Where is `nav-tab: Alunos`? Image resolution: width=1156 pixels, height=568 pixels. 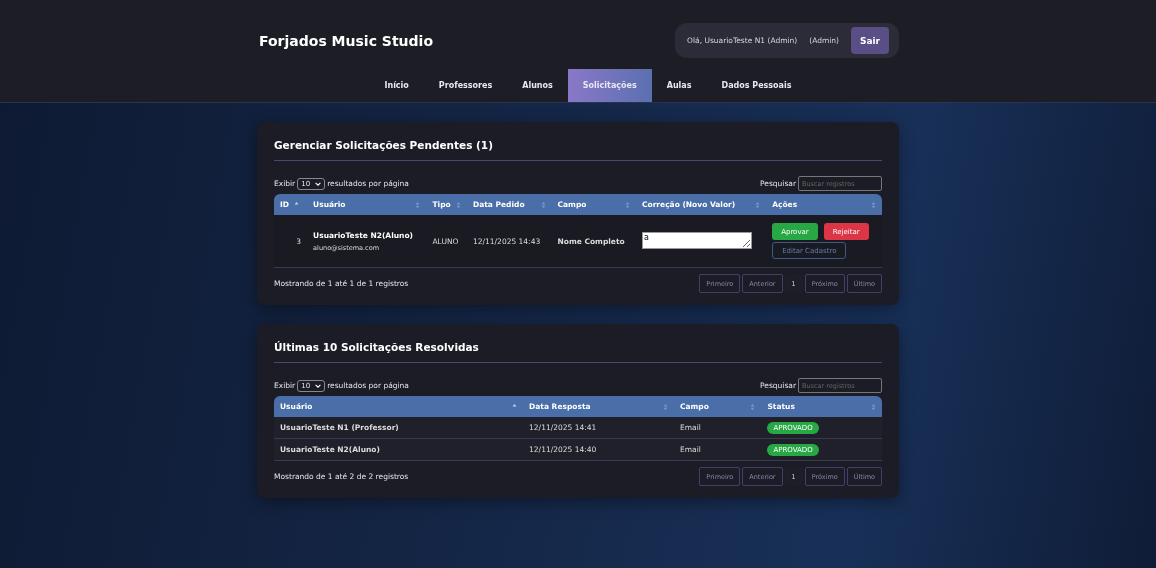
nav-tab: Alunos is located at coordinates (537, 85).